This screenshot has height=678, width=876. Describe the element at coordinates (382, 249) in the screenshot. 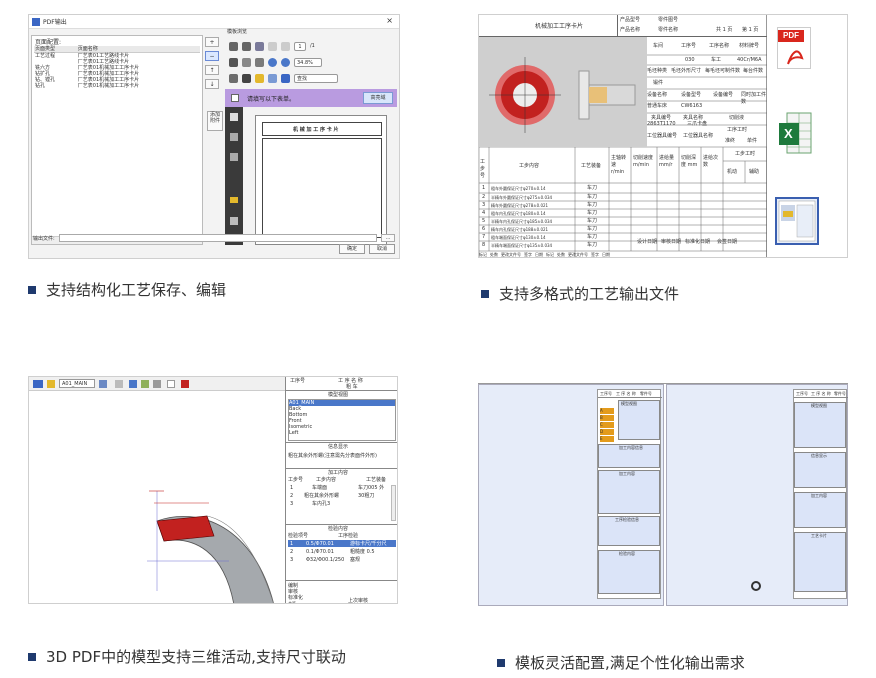

I see `cancel-button: 取消` at that location.